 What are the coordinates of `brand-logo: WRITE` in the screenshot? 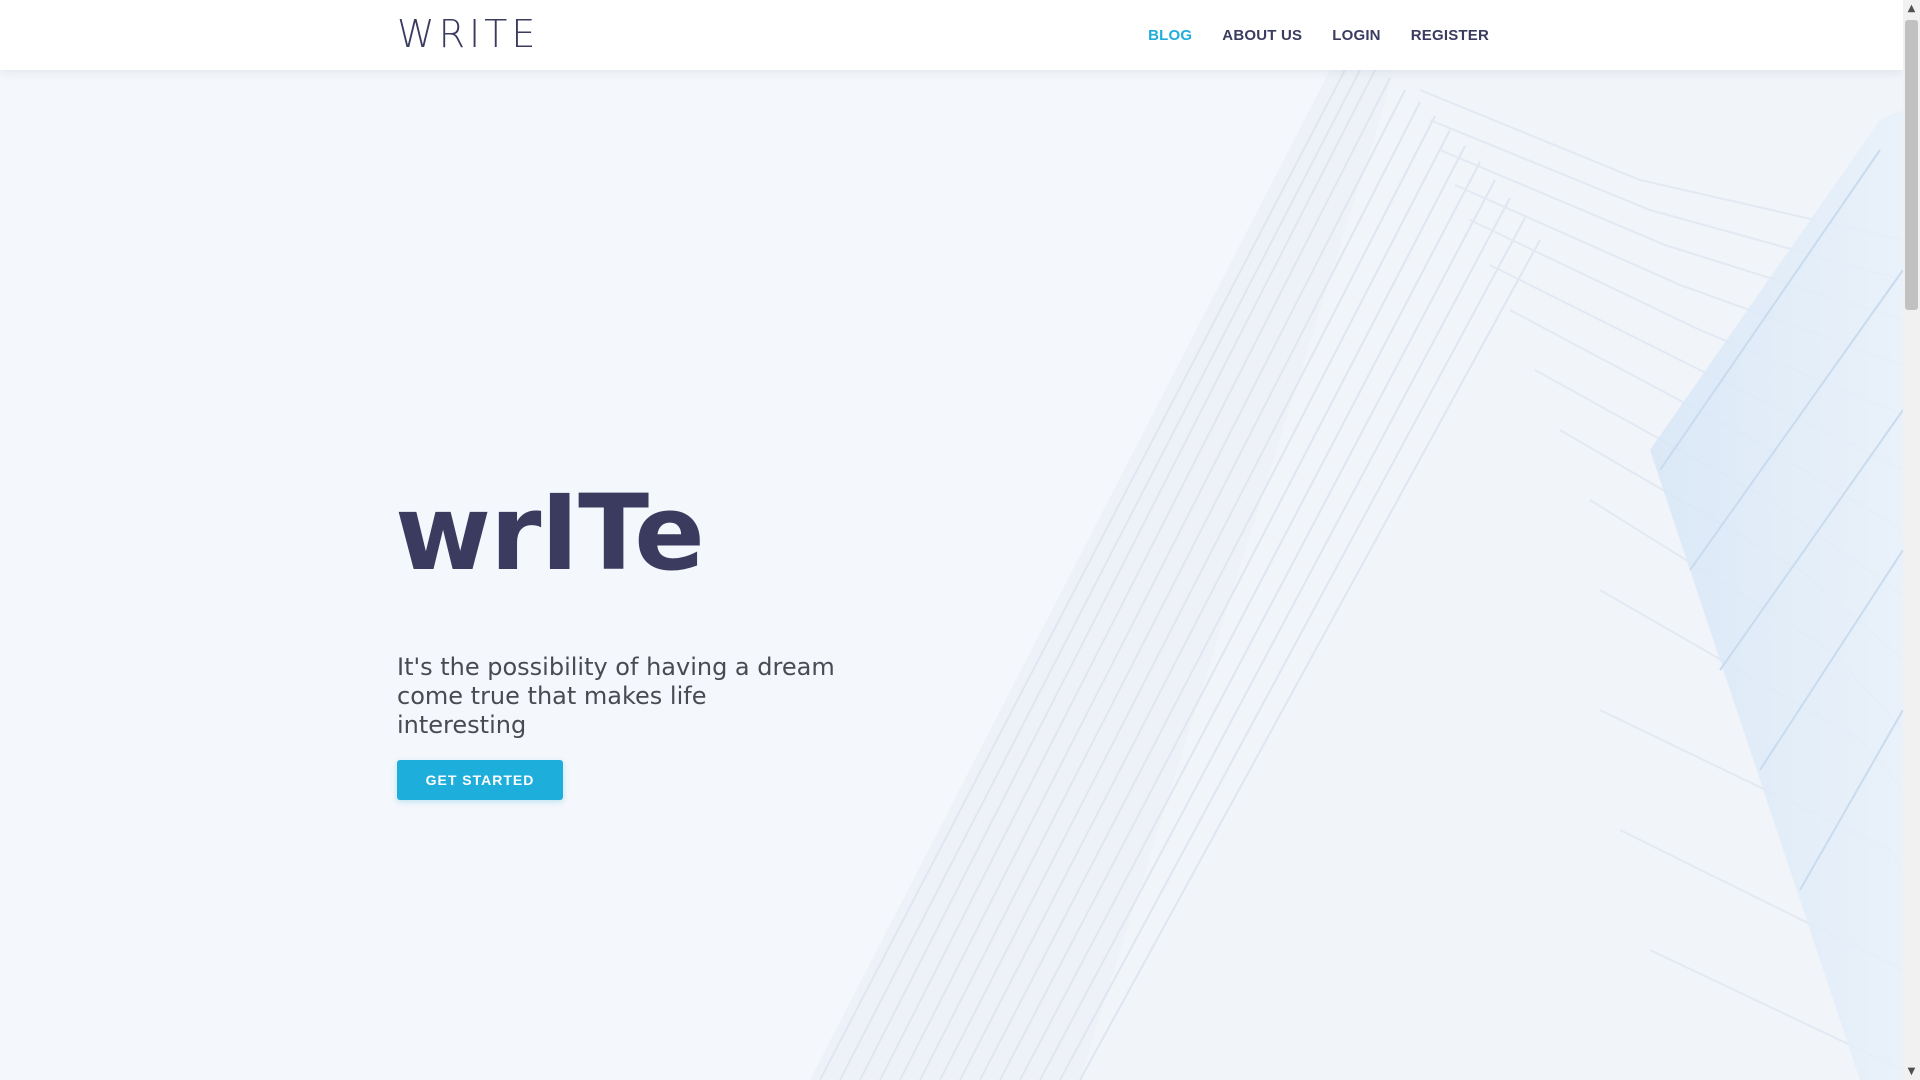 It's located at (468, 34).